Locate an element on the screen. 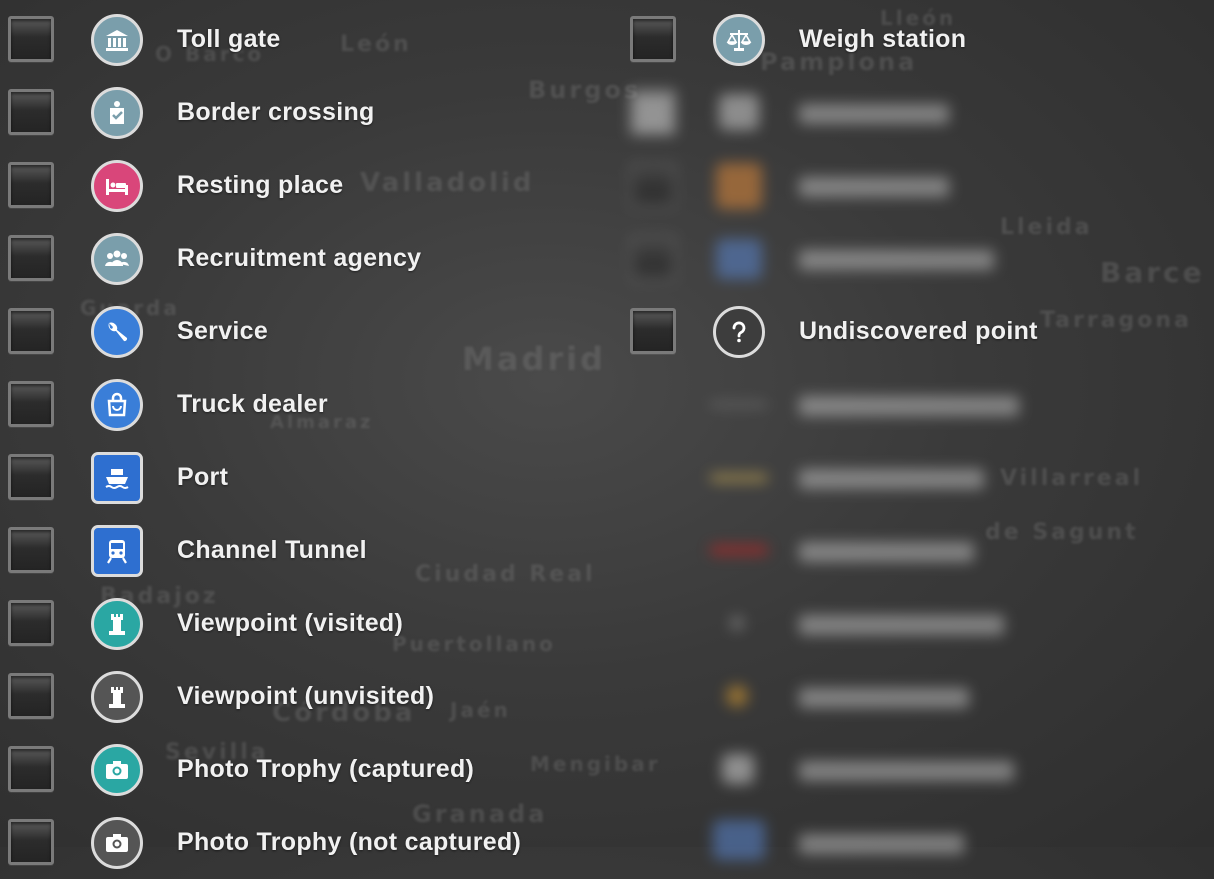 This screenshot has width=1214, height=879. legend-row-weigh-station: Weigh station is located at coordinates (917, 39).